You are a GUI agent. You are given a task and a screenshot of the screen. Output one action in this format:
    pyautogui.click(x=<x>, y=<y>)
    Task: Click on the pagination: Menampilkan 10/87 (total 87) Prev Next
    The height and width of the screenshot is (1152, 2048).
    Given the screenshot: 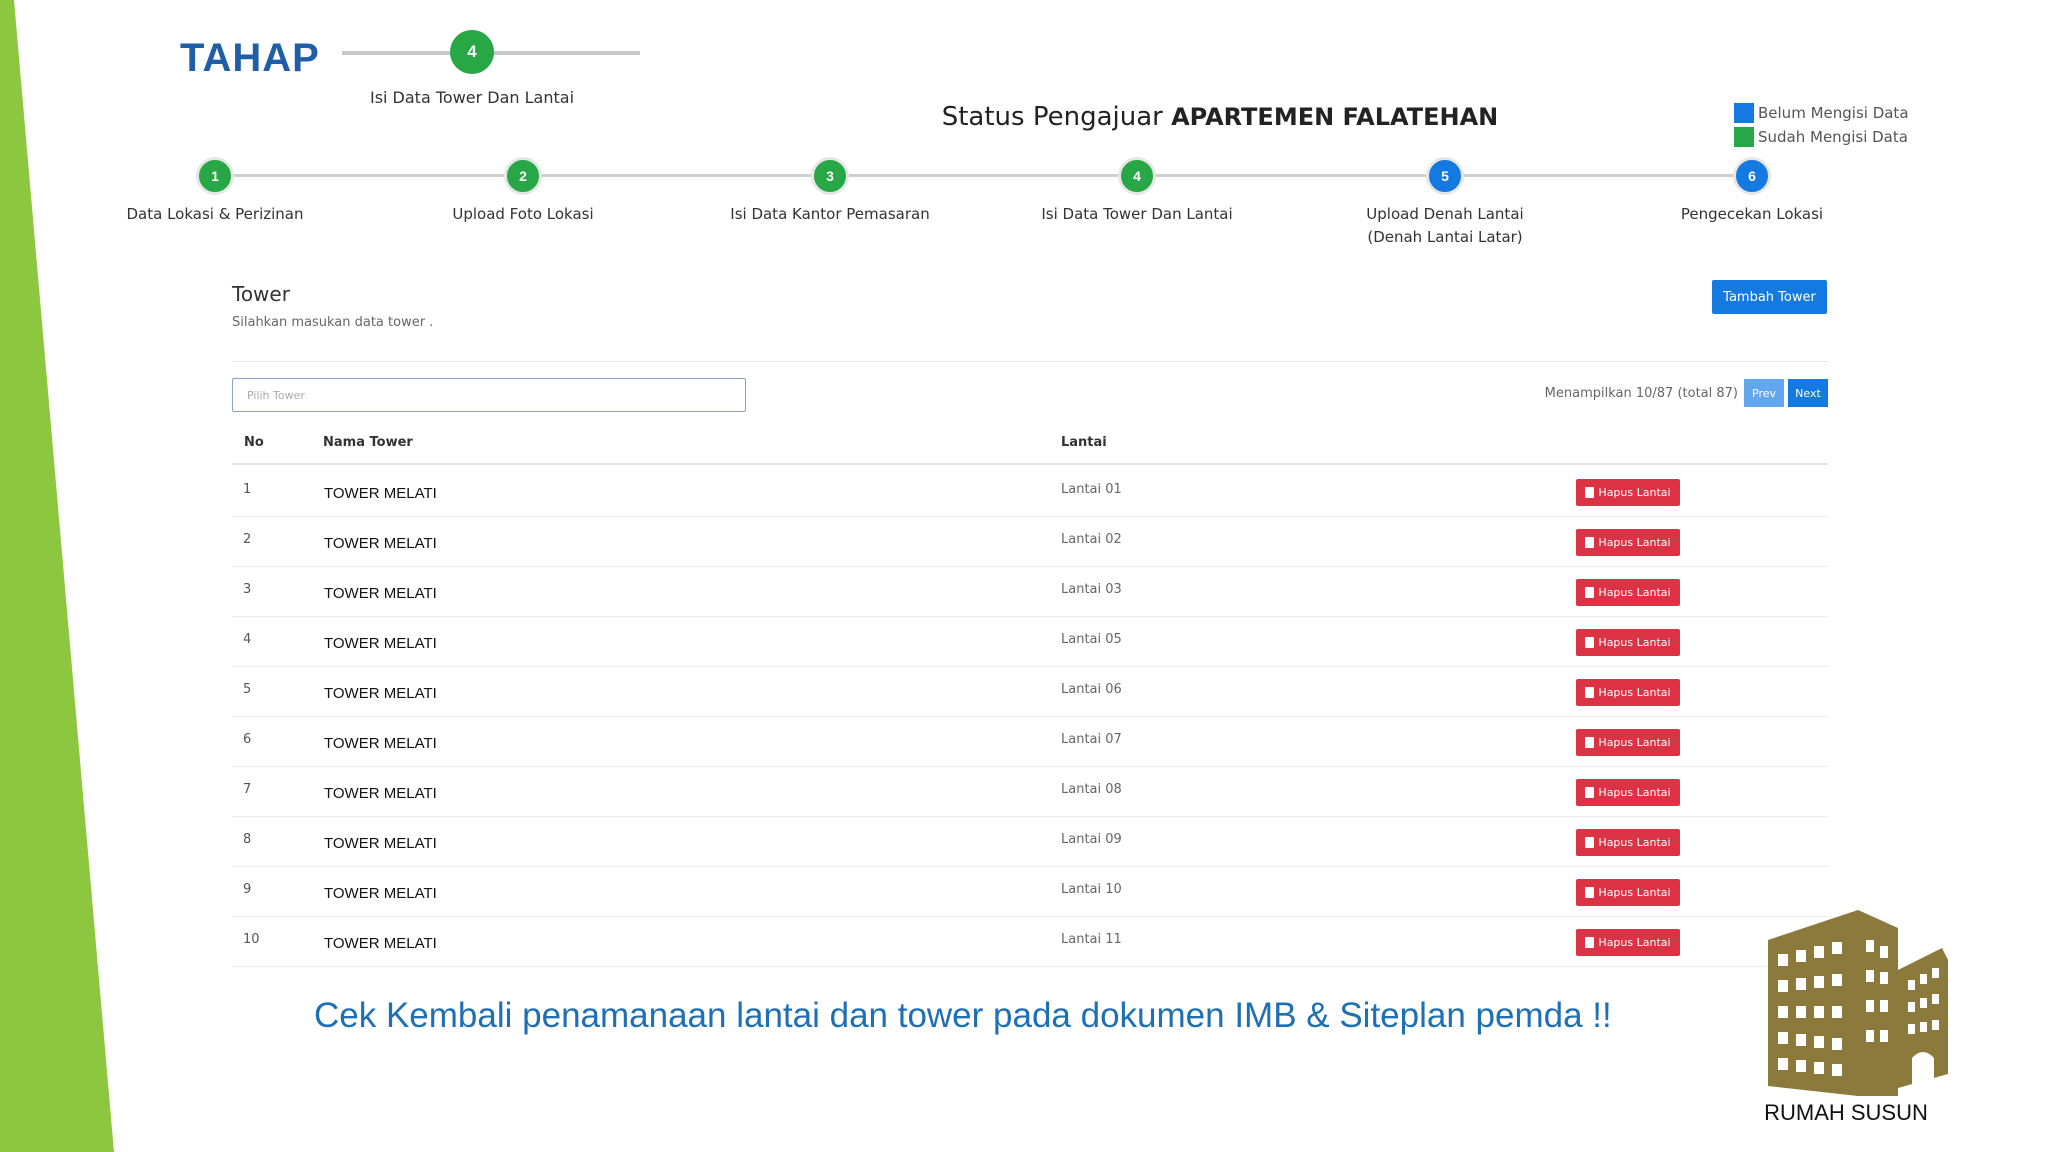 What is the action you would take?
    pyautogui.click(x=1654, y=393)
    